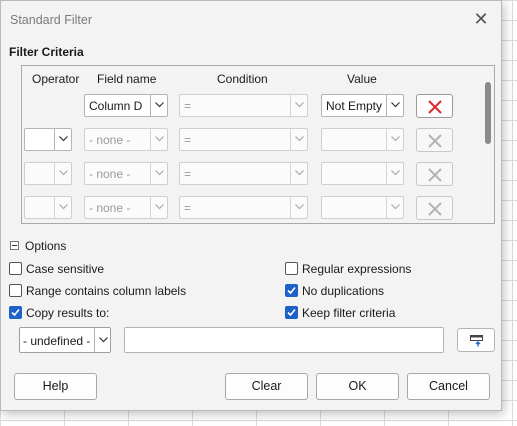 Image resolution: width=517 pixels, height=426 pixels. I want to click on filter-criteria-label: Filter Criteria, so click(46, 52).